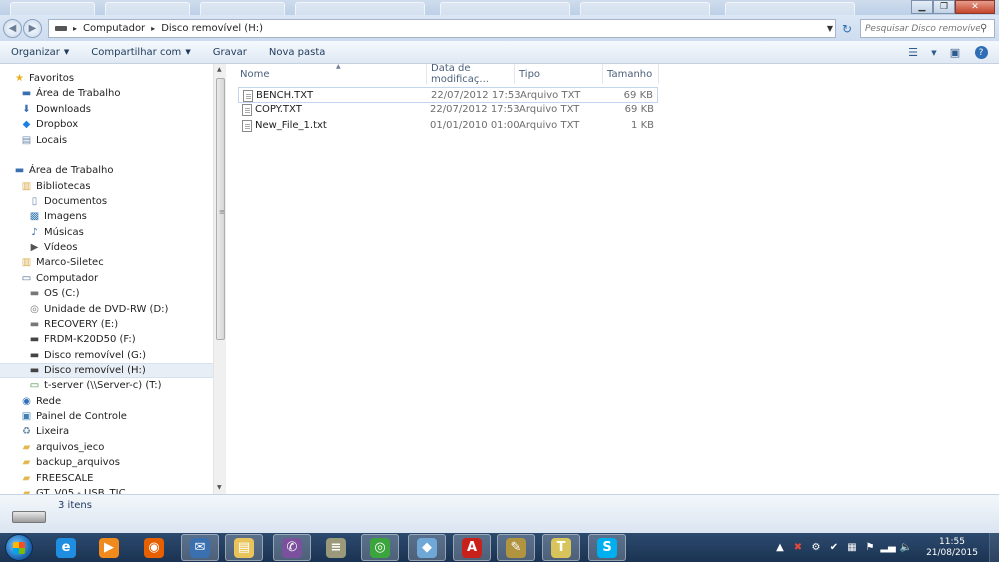  Describe the element at coordinates (830, 28) in the screenshot. I see `chevron-down-icon: ▼` at that location.